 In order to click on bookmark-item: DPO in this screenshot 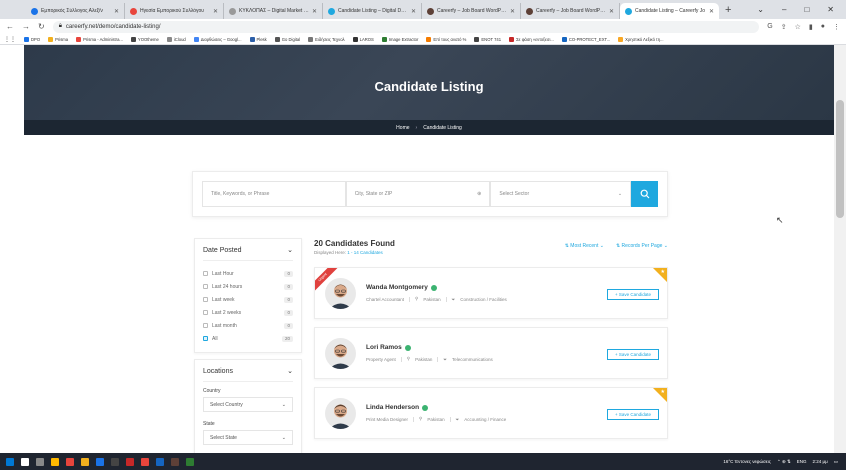, I will do `click(32, 39)`.